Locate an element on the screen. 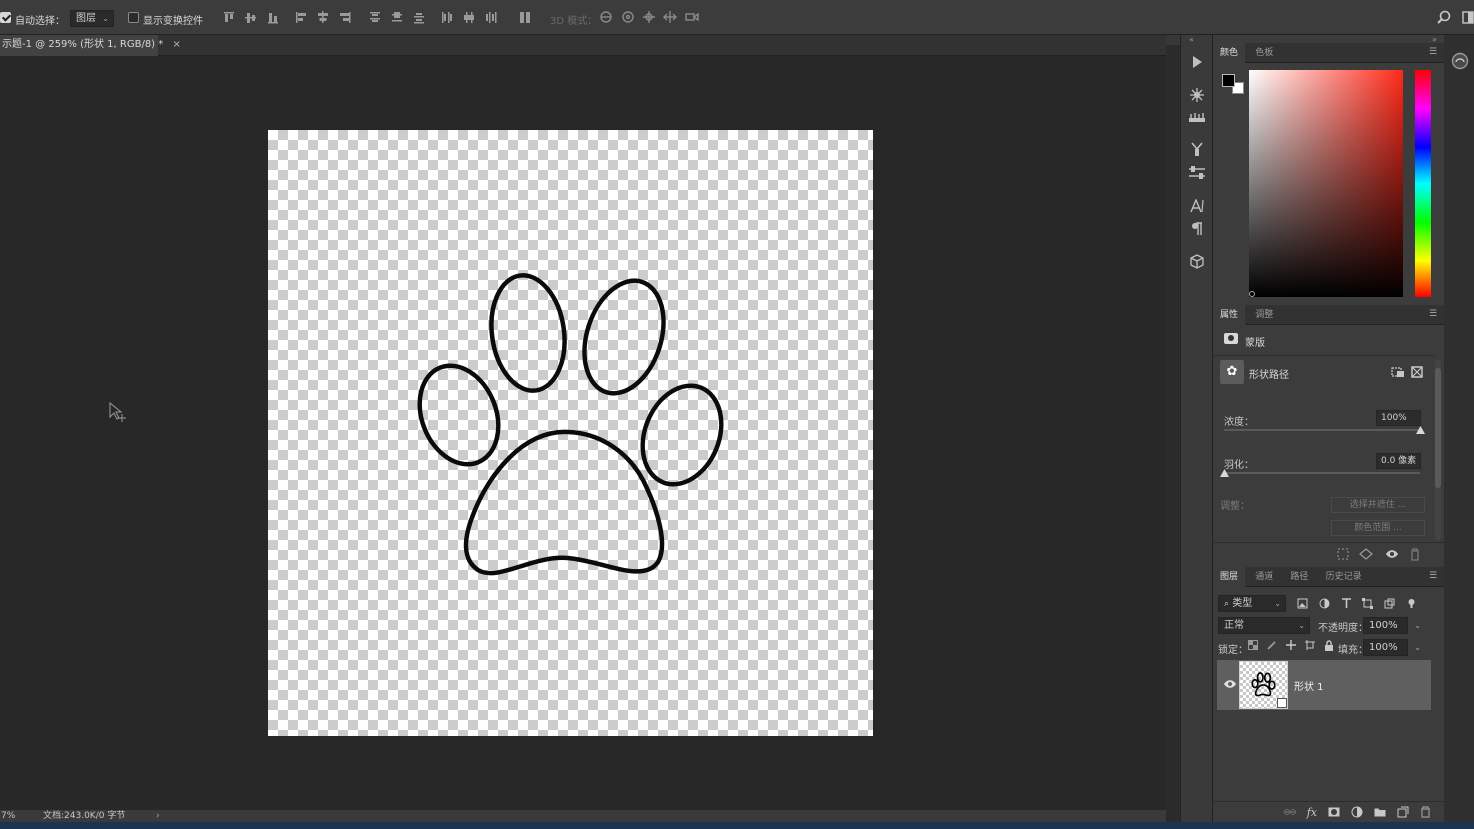 This screenshot has width=1474, height=829. character-icon is located at coordinates (1198, 206).